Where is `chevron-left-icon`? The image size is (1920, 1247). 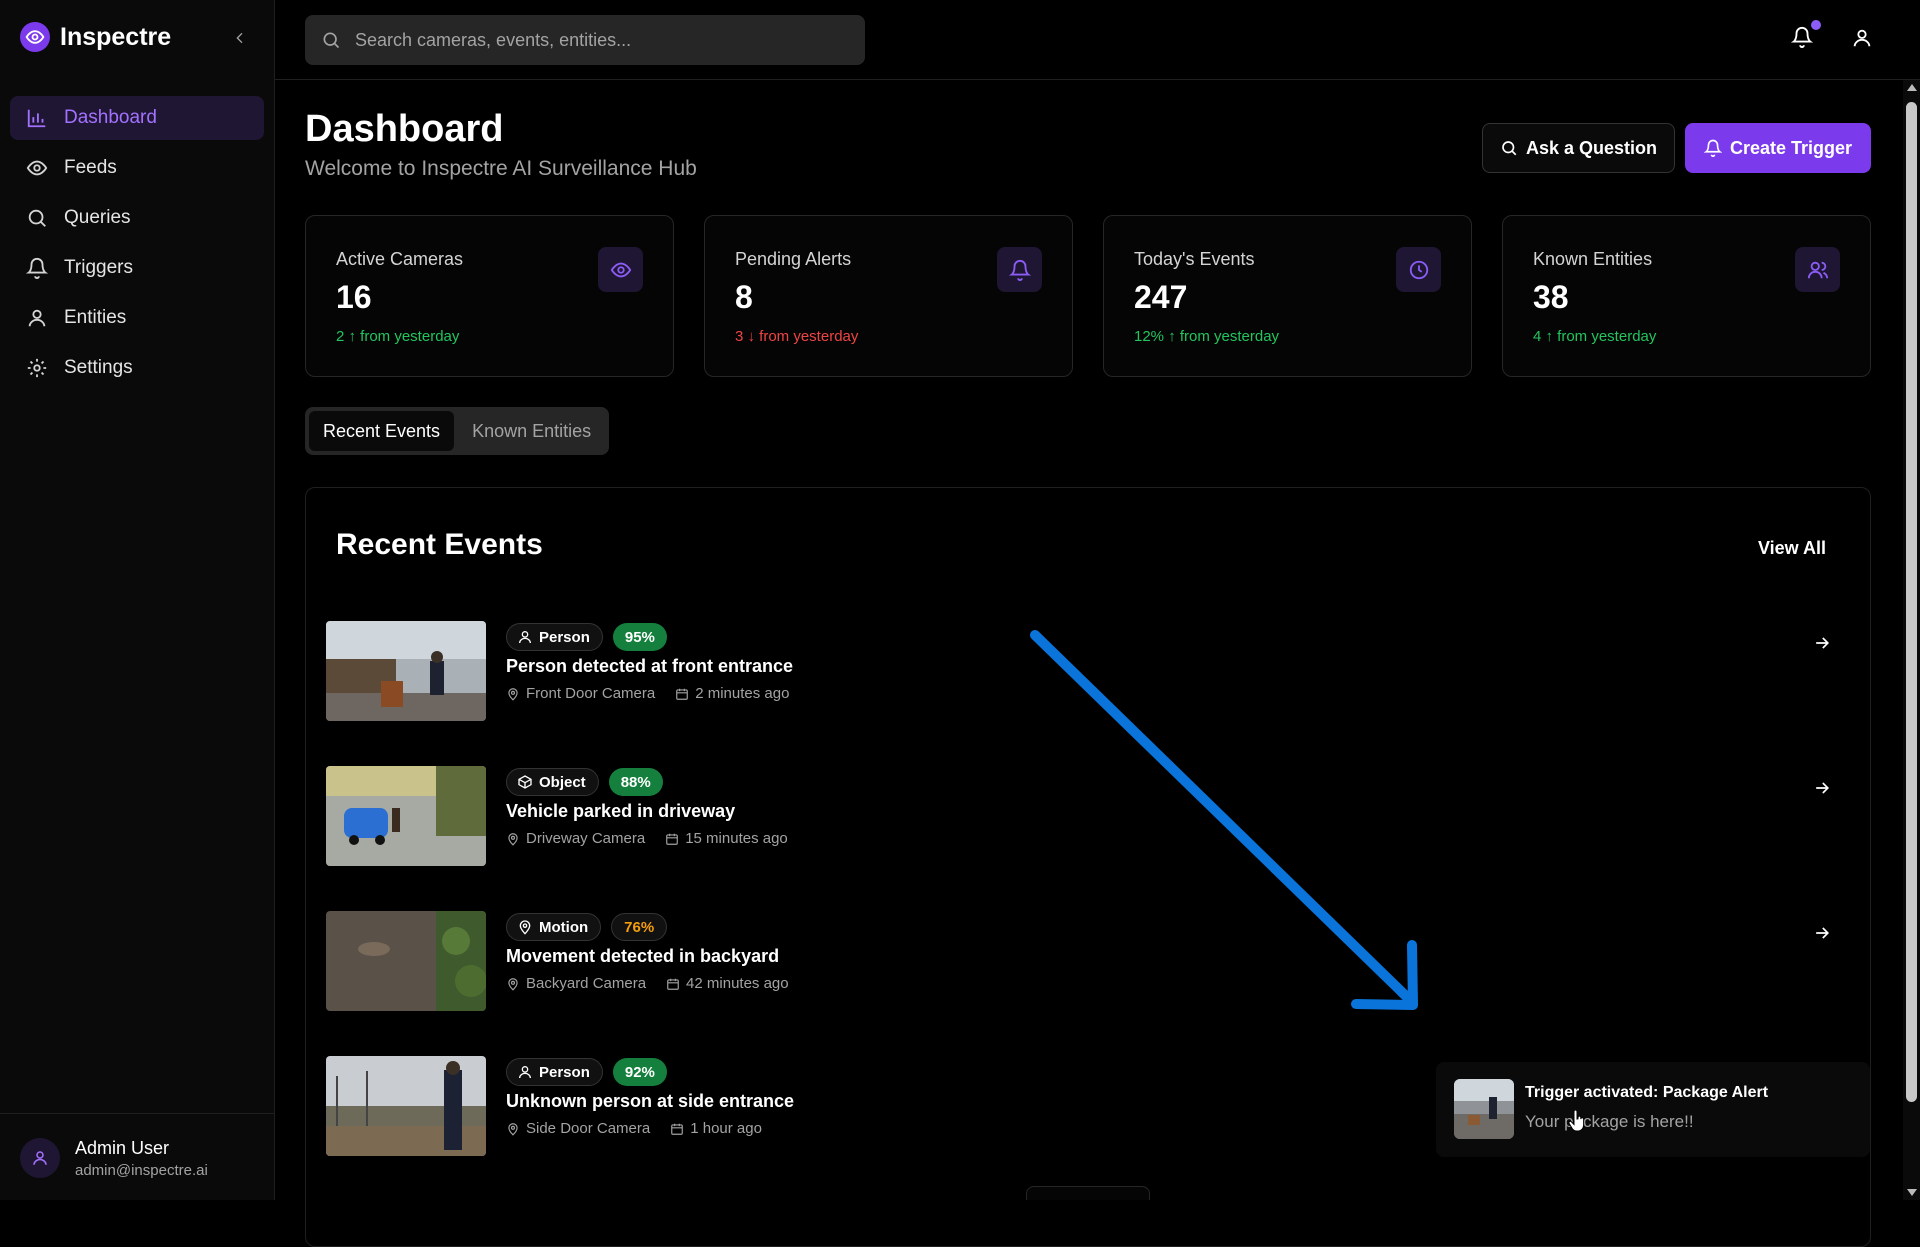
chevron-left-icon is located at coordinates (239, 38).